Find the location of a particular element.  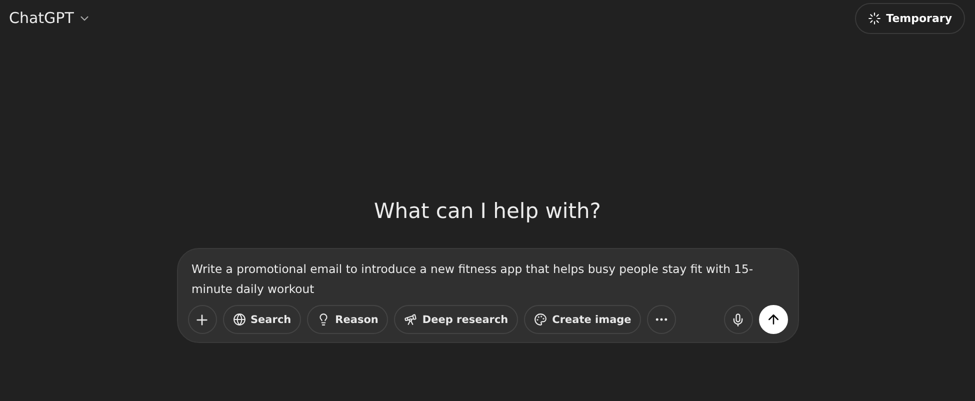

more-button is located at coordinates (661, 319).